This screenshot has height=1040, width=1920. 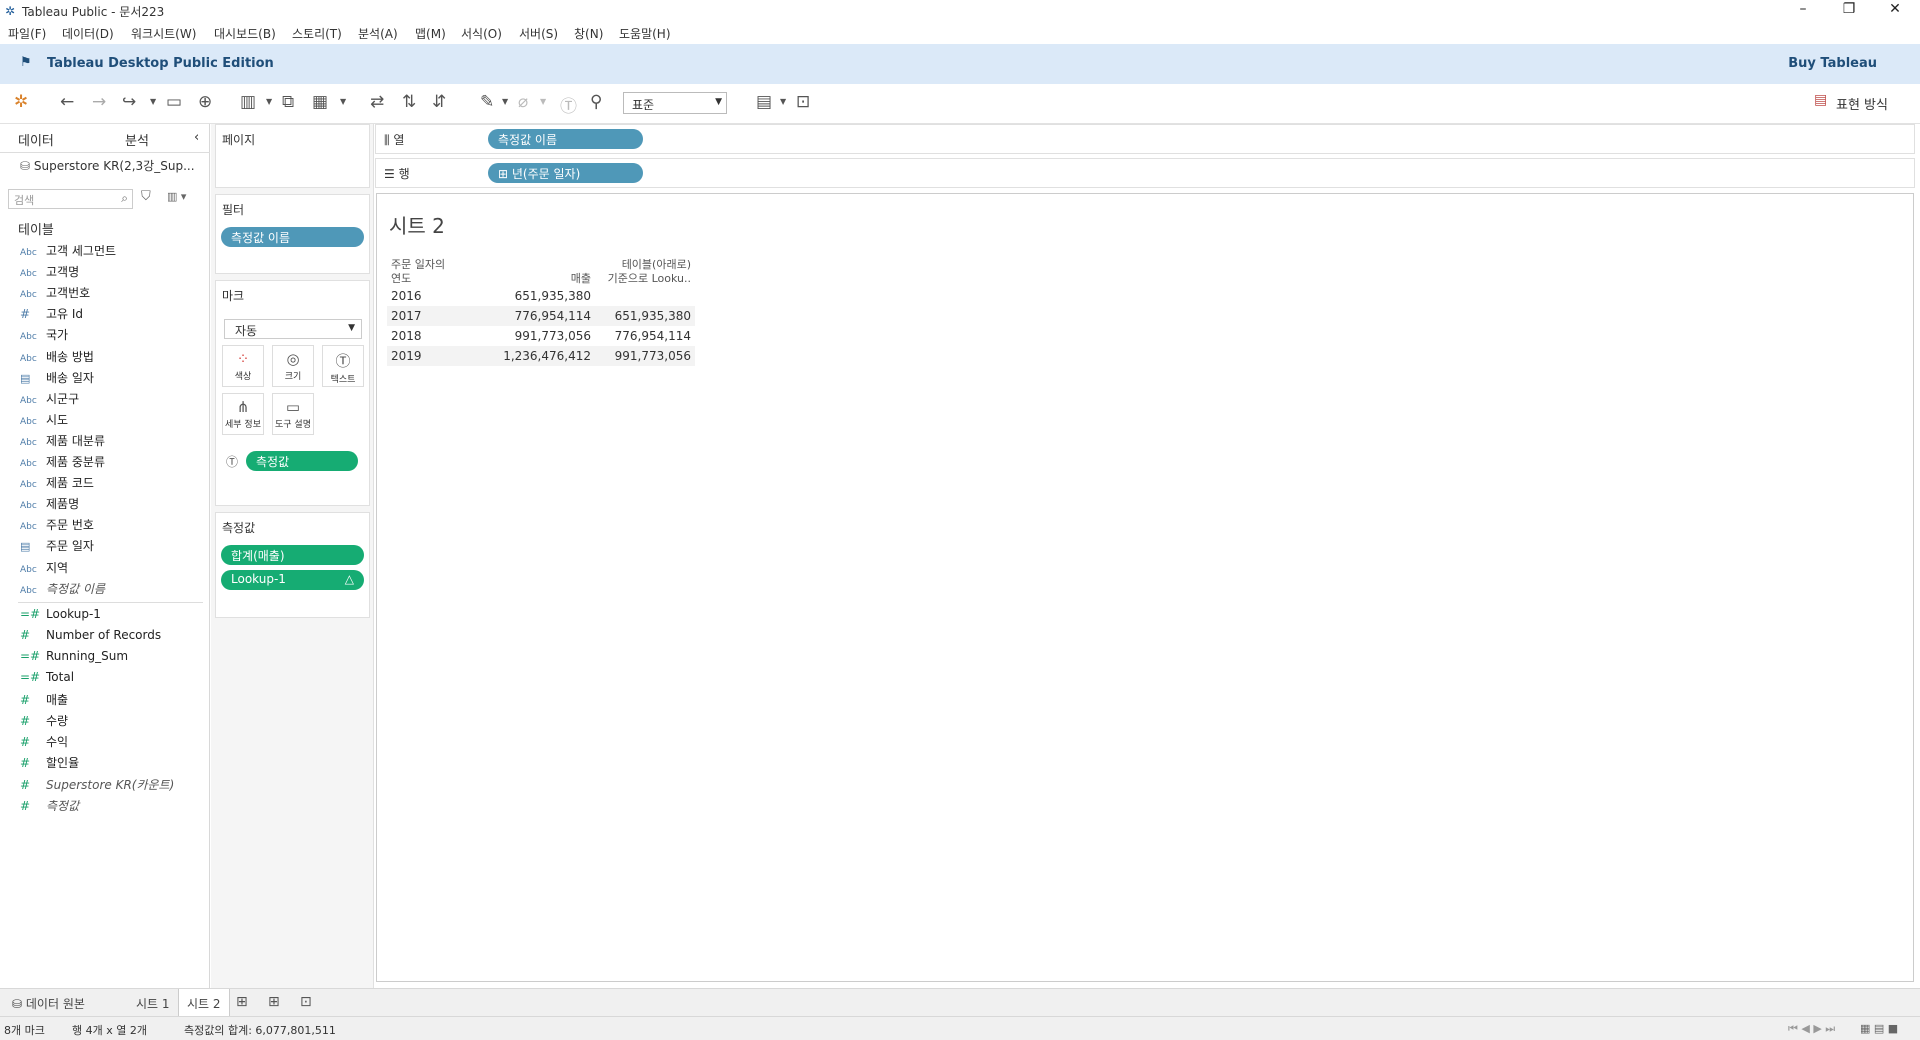 What do you see at coordinates (57, 547) in the screenshot?
I see `dimension-field: ▤ 주문 일자` at bounding box center [57, 547].